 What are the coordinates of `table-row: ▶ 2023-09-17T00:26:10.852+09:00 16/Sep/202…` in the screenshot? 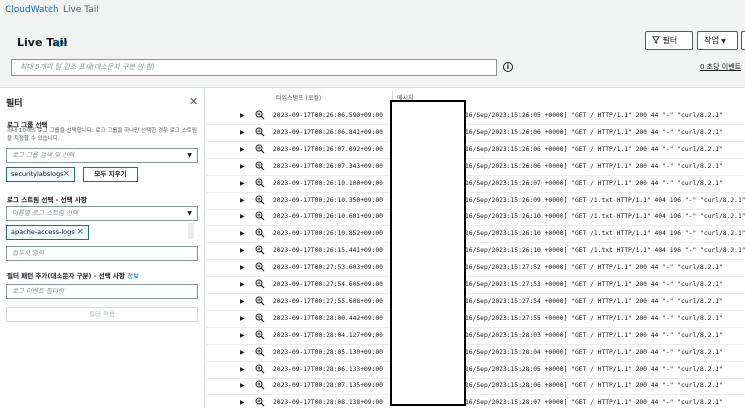 It's located at (475, 235).